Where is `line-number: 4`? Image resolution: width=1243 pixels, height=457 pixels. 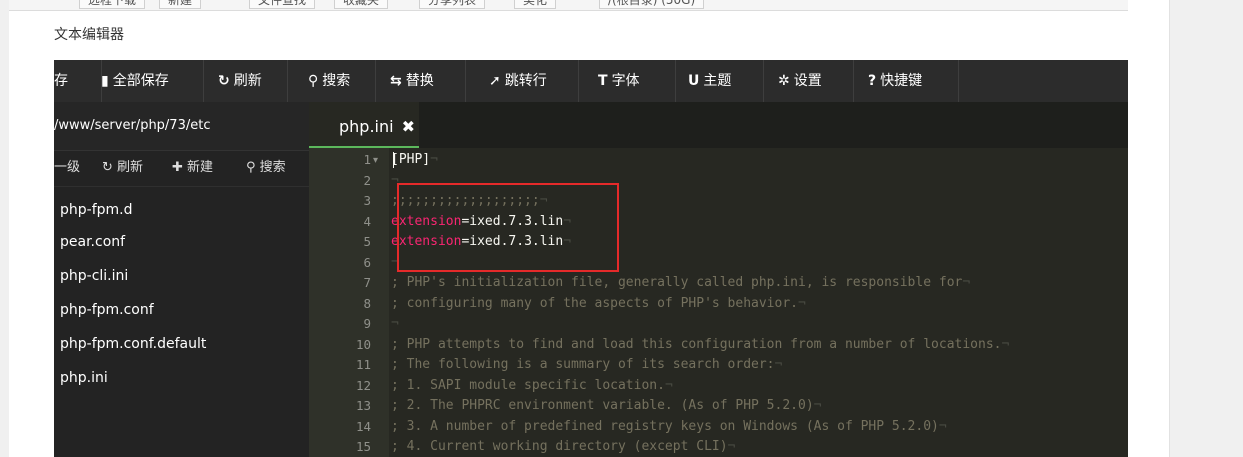 line-number: 4 is located at coordinates (367, 221).